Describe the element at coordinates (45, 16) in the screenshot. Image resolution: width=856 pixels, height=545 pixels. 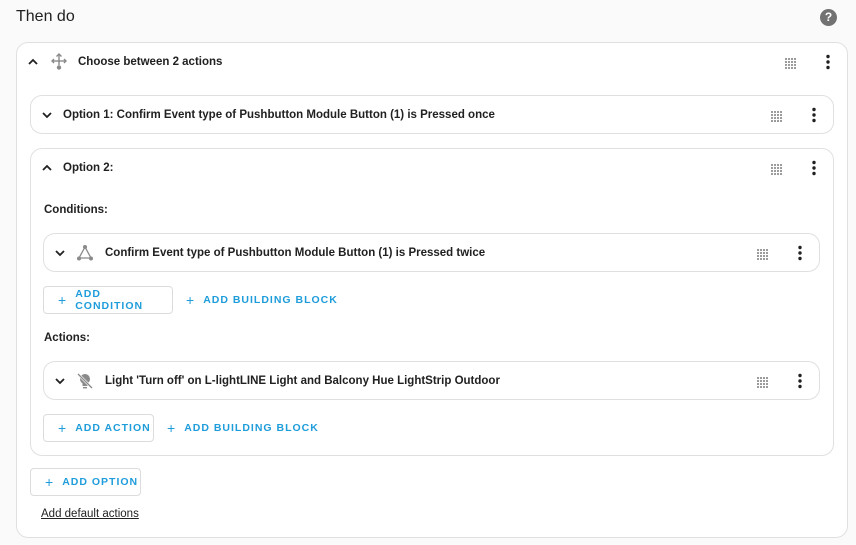
I see `page-title: Then do` at that location.